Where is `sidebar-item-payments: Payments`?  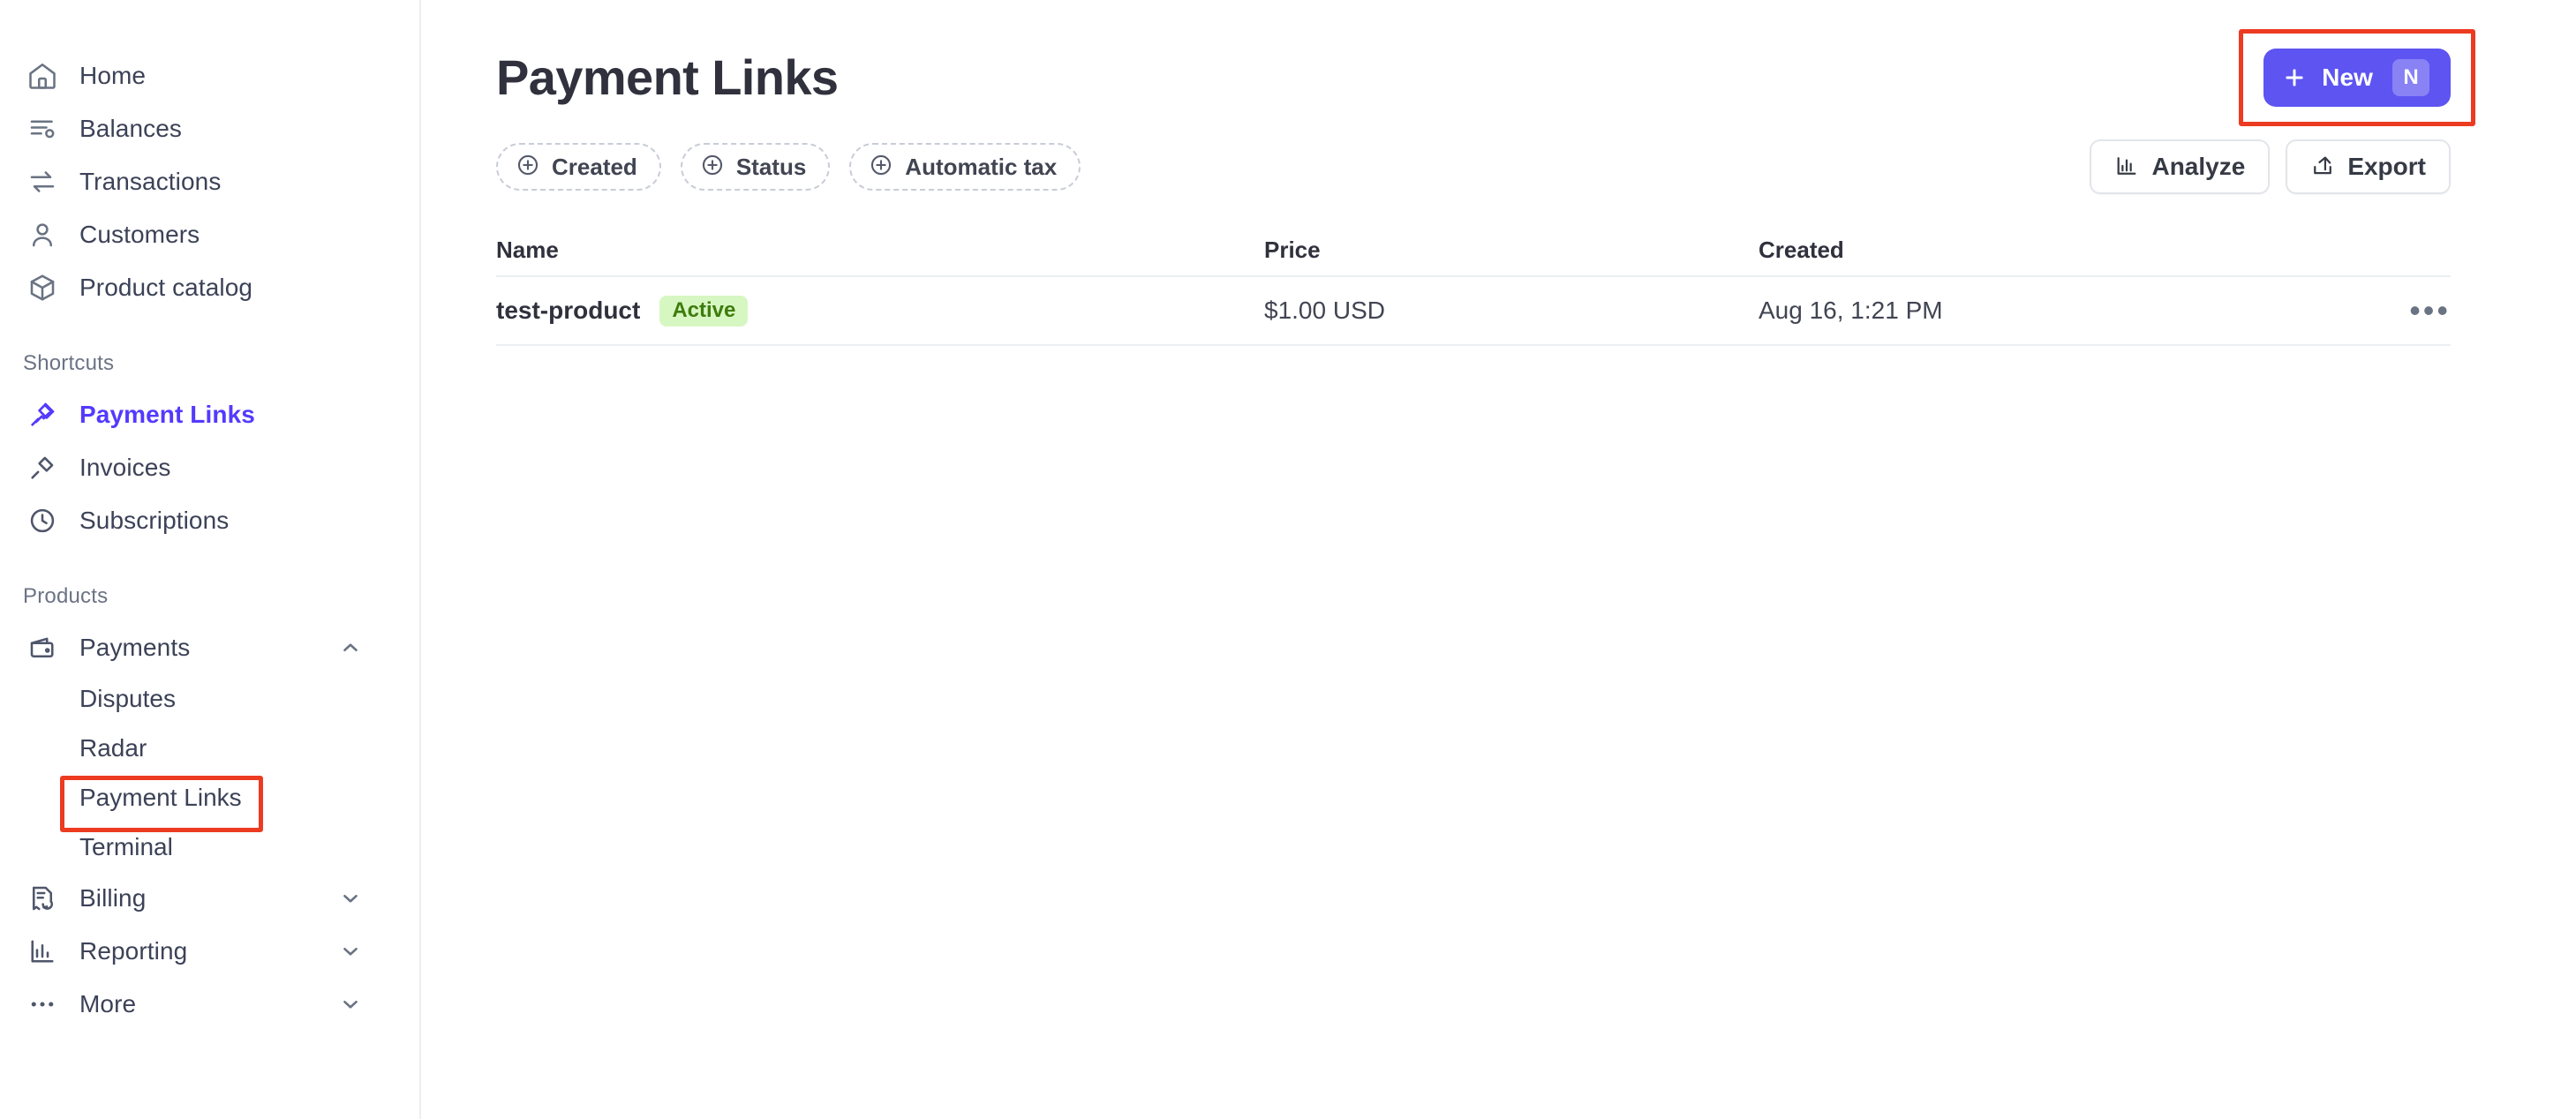 sidebar-item-payments: Payments is located at coordinates (210, 647).